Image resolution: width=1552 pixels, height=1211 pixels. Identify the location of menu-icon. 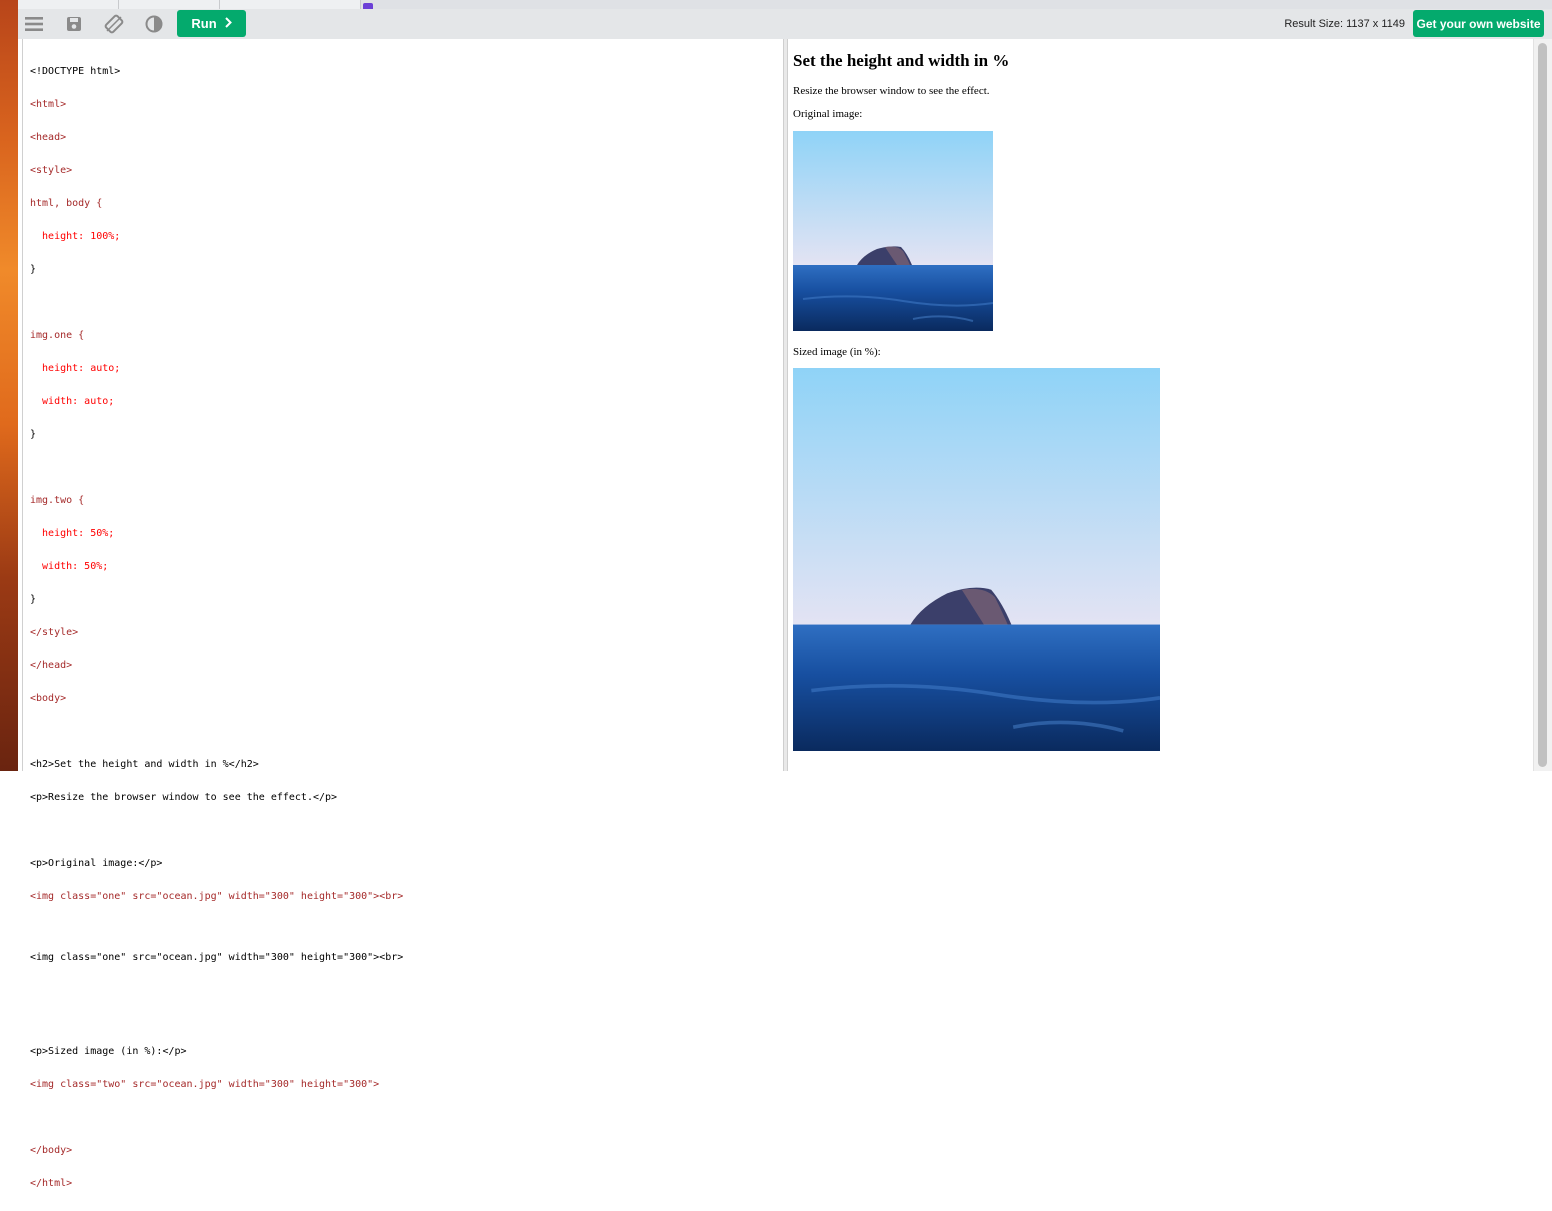
(34, 24).